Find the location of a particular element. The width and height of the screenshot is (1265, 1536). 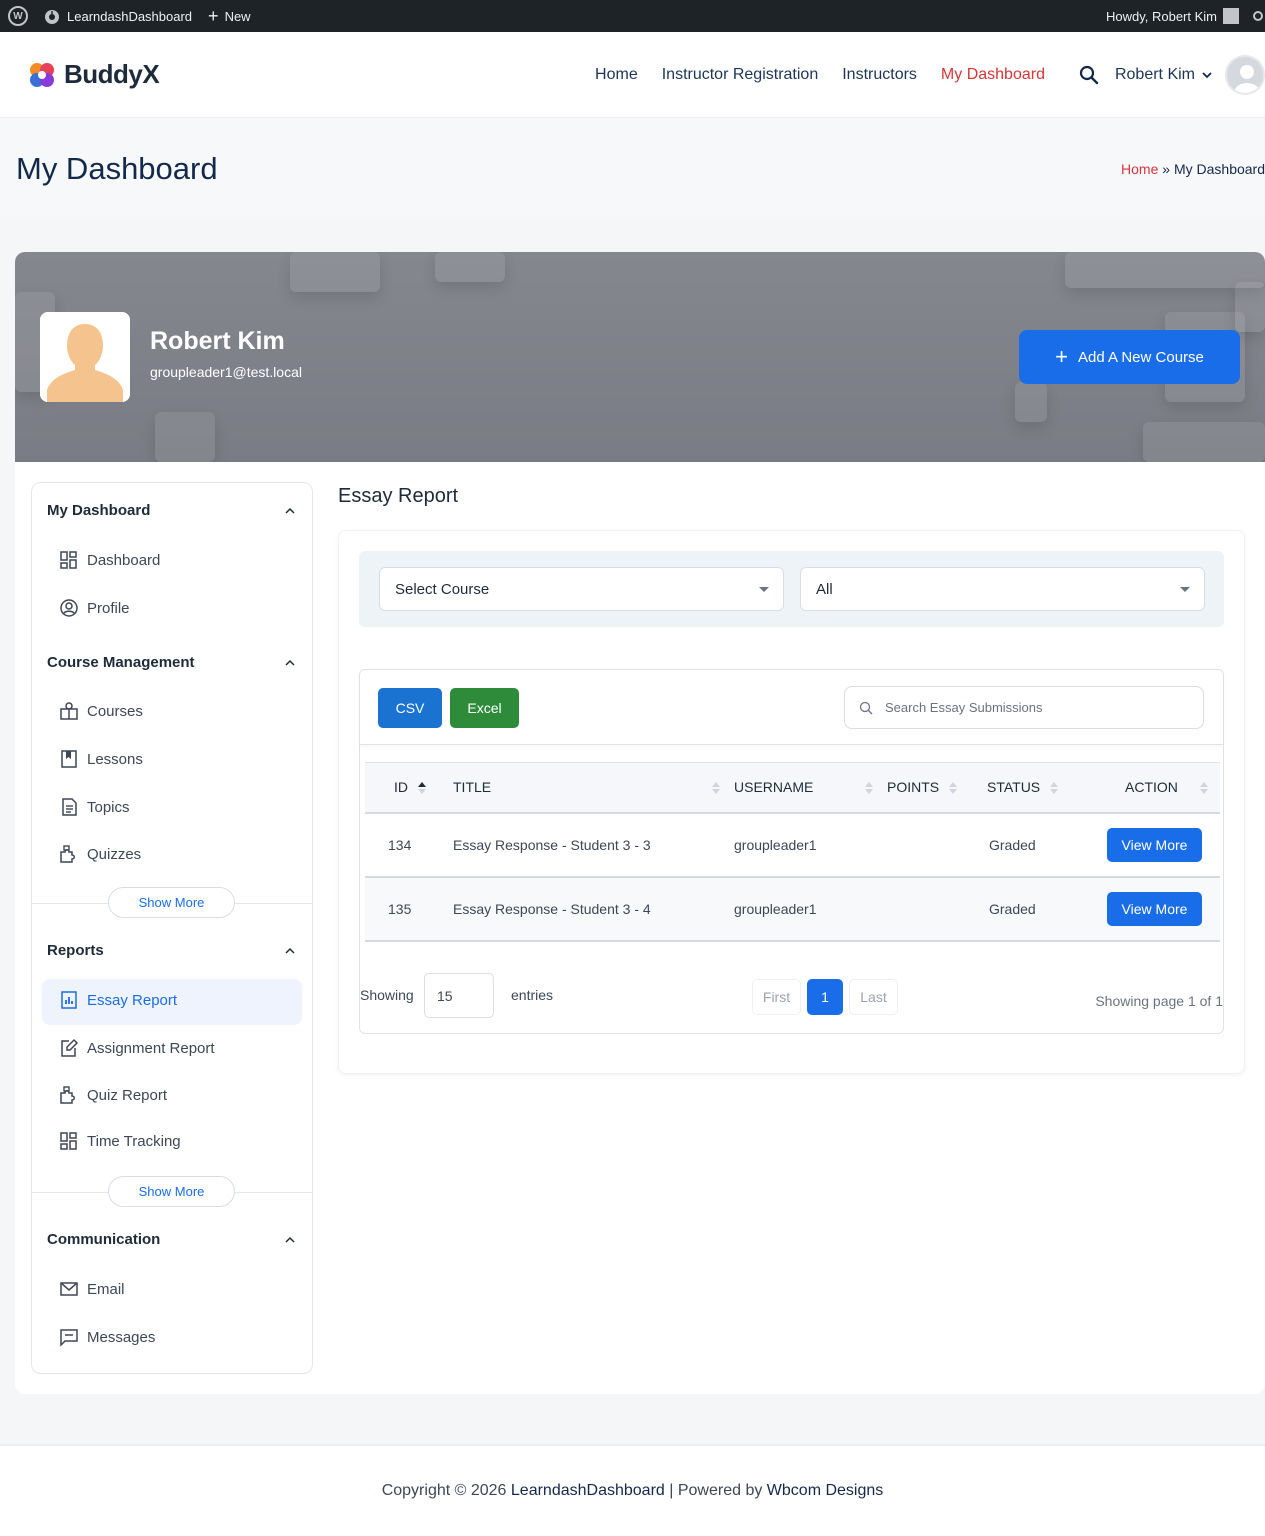

footer-site-link: LearndashDashboard is located at coordinates (588, 1491).